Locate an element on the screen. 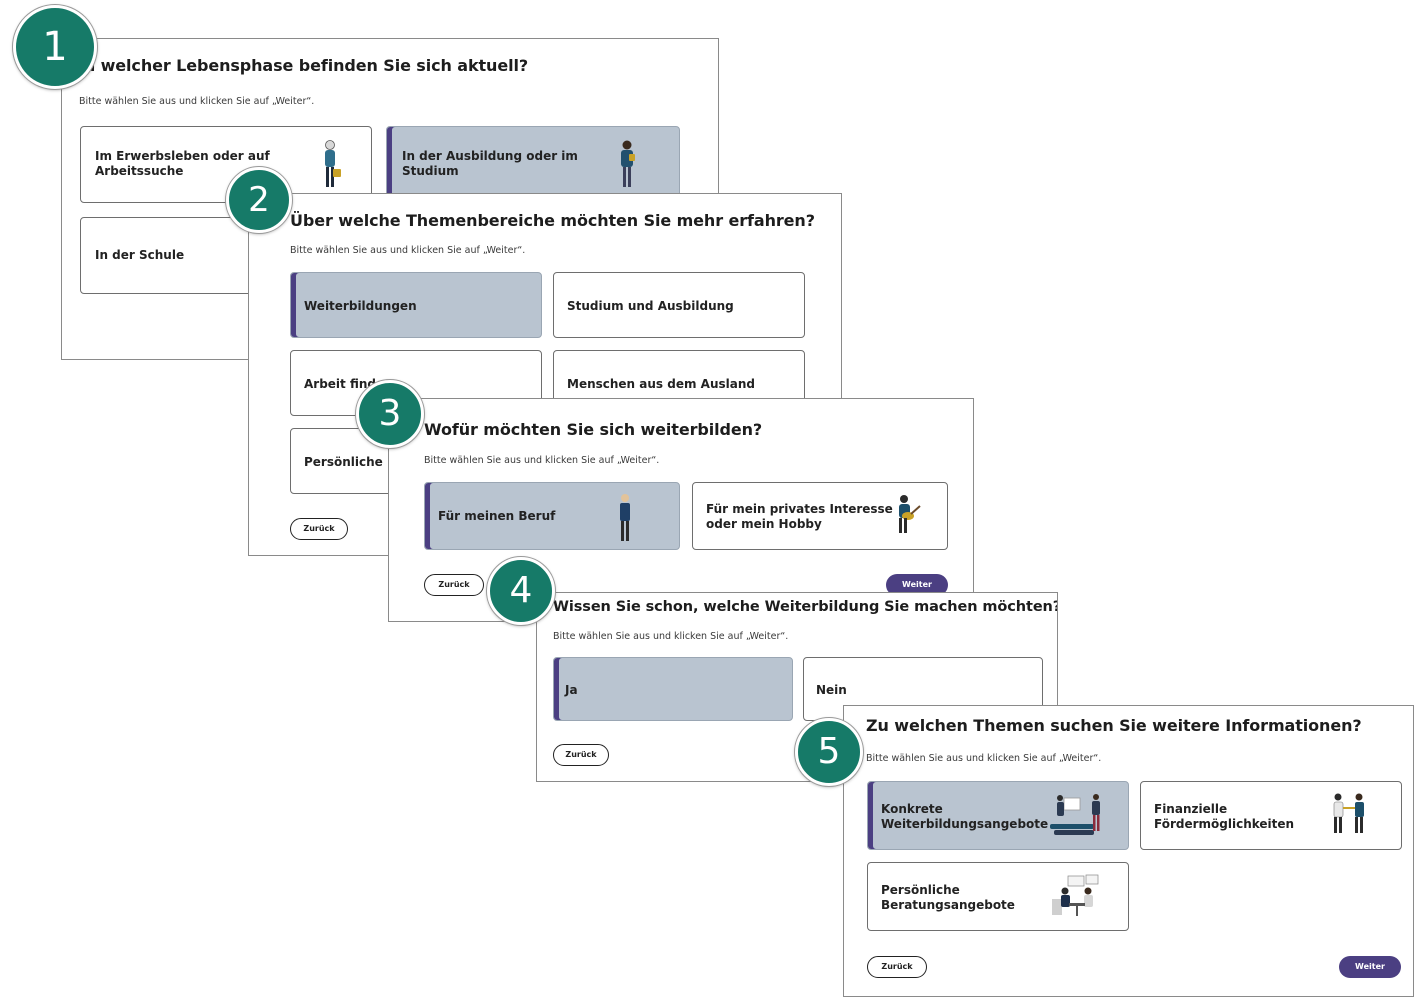  option-label: In der Schule is located at coordinates (140, 255).